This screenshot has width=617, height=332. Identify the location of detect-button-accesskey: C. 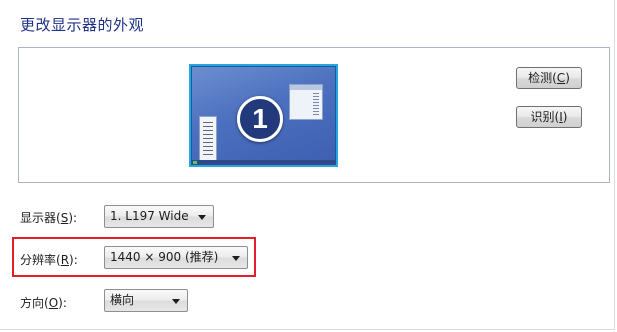
(561, 78).